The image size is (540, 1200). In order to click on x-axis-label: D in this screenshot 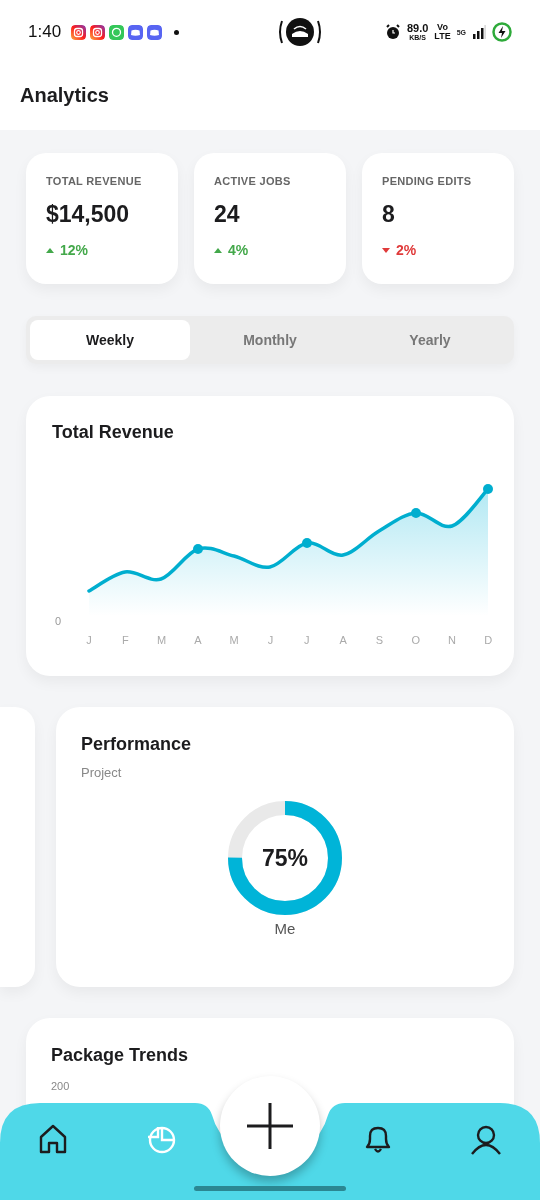, I will do `click(488, 640)`.